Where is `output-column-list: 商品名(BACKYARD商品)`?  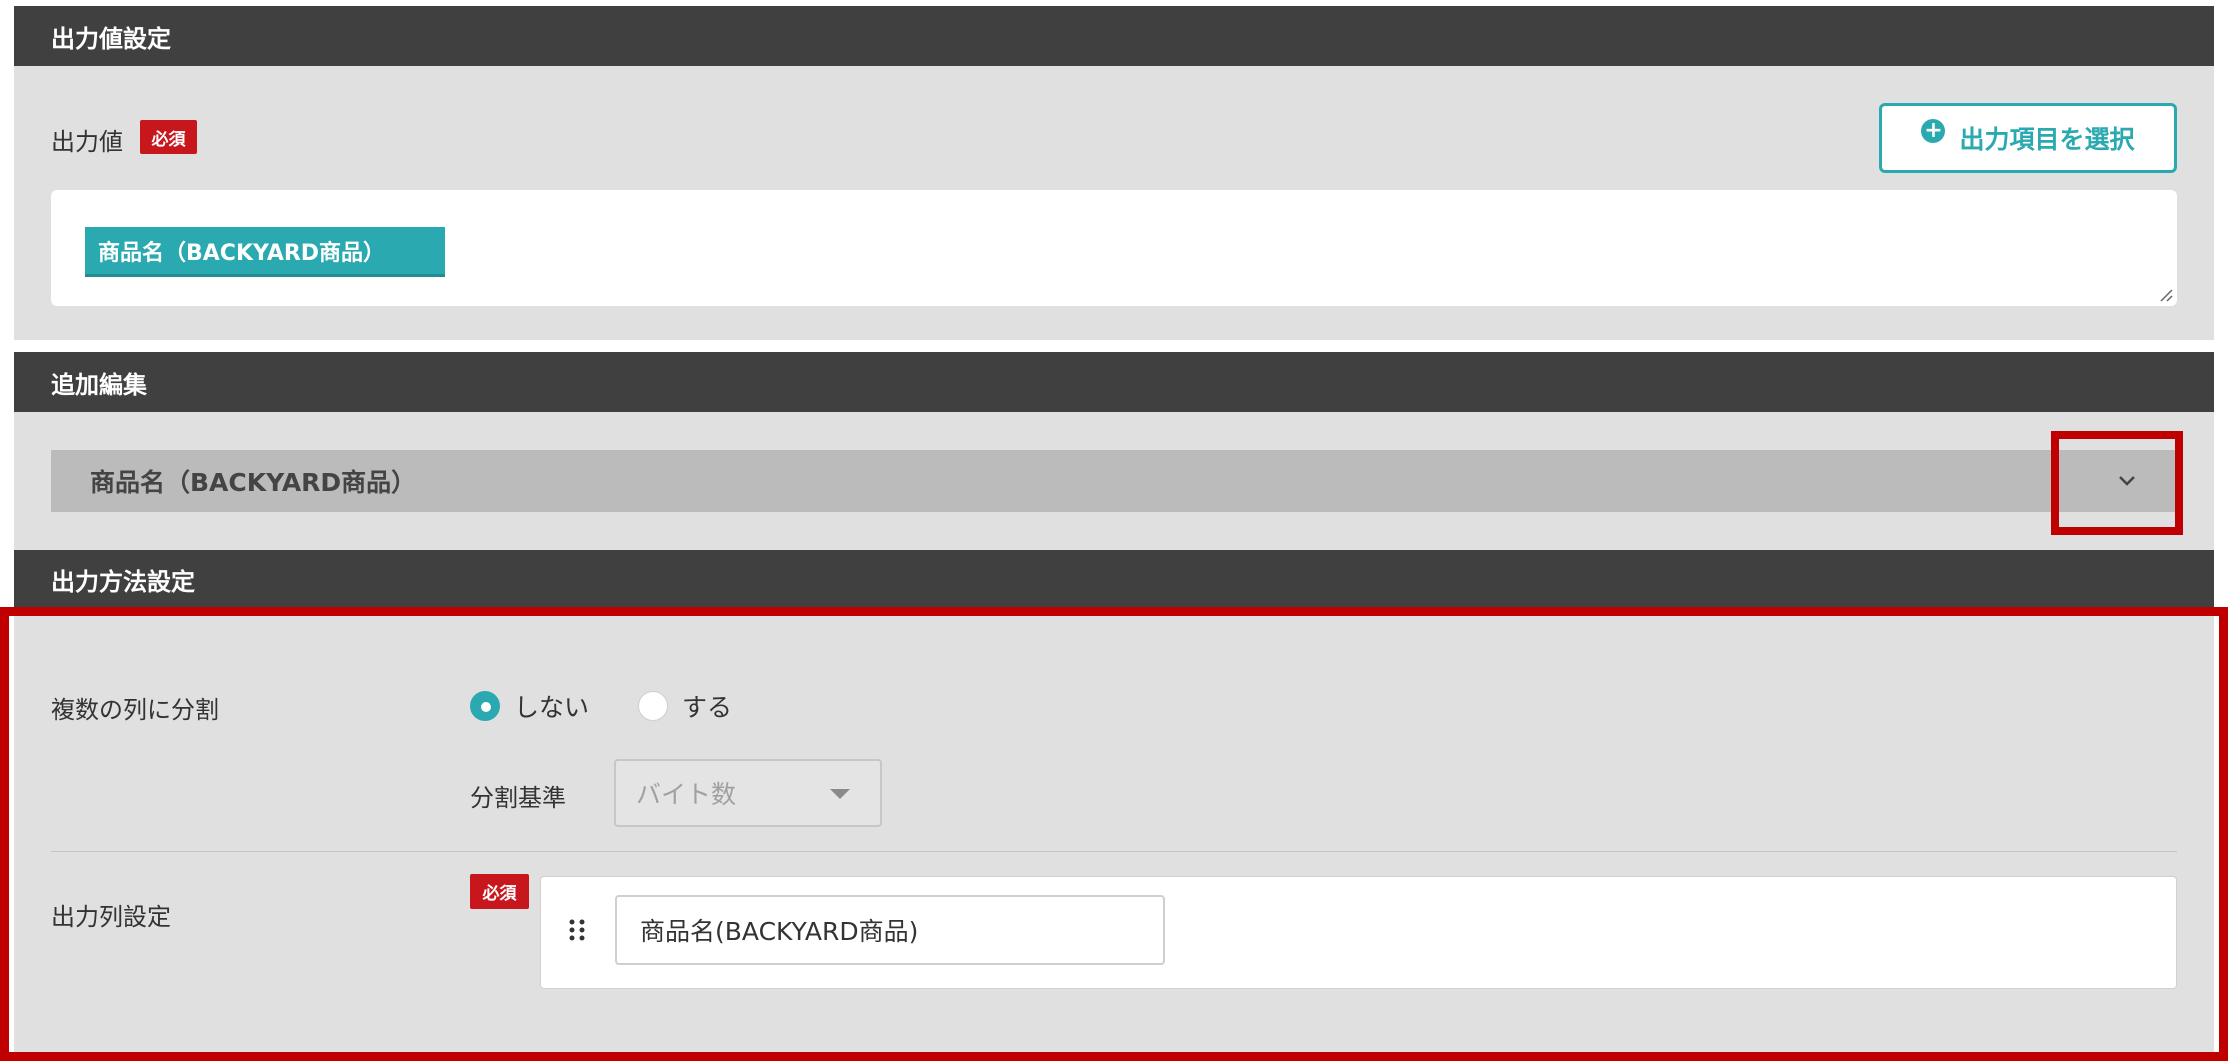 output-column-list: 商品名(BACKYARD商品) is located at coordinates (1358, 932).